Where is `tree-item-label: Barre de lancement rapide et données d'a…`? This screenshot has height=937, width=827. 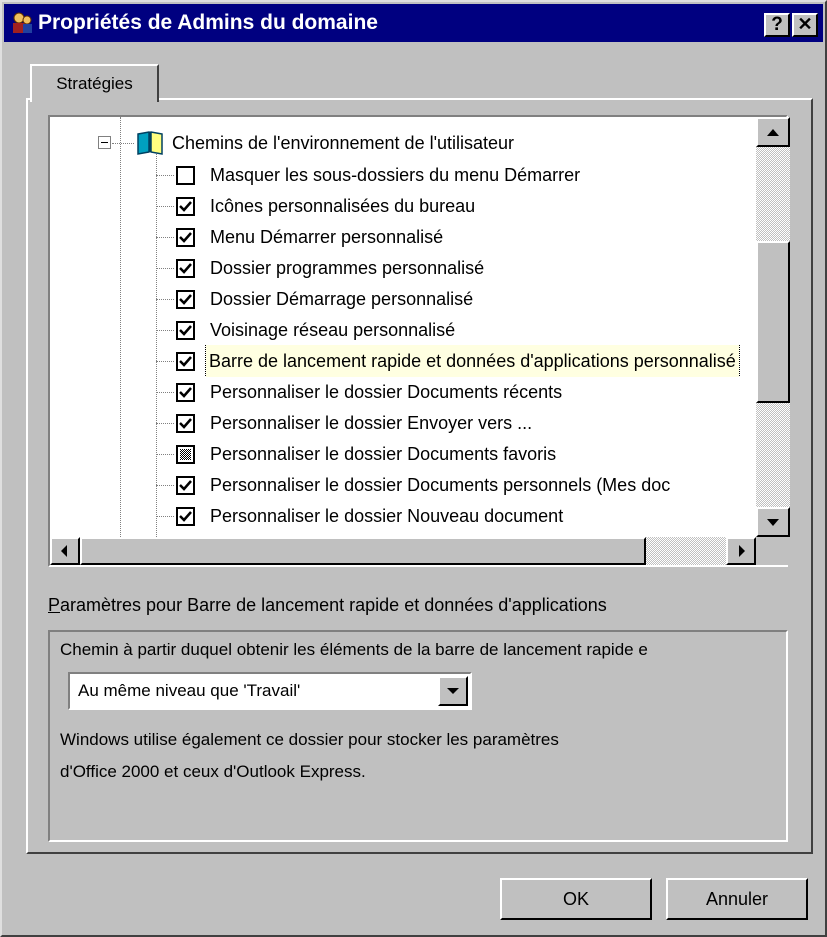 tree-item-label: Barre de lancement rapide et données d'a… is located at coordinates (472, 361).